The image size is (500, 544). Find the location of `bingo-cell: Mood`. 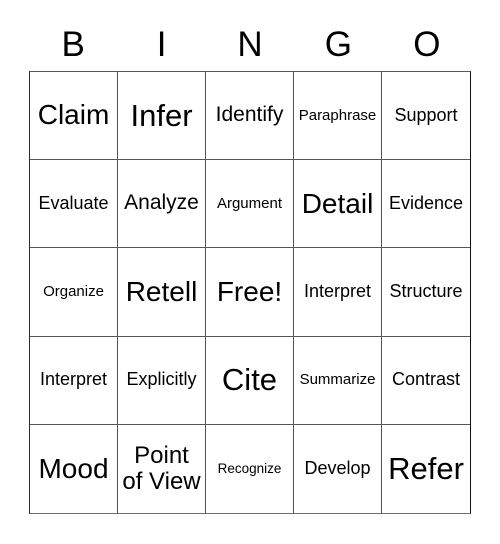

bingo-cell: Mood is located at coordinates (74, 468).